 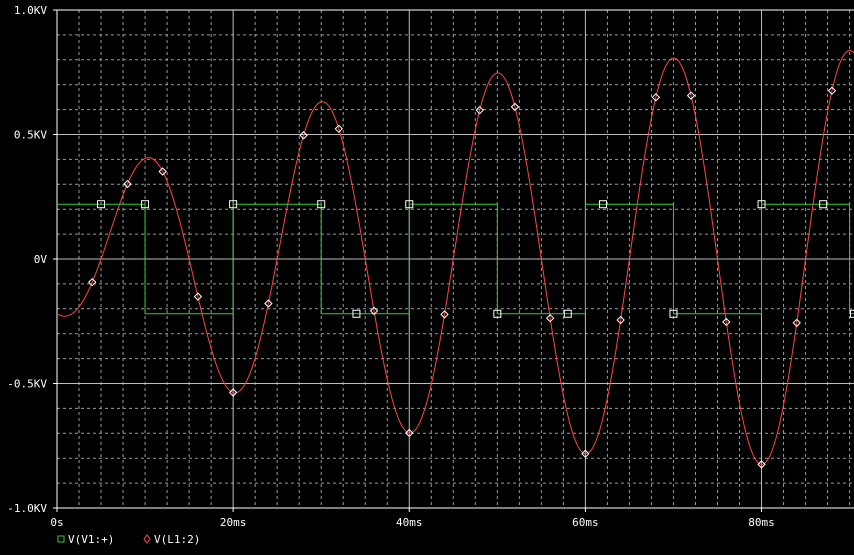 I want to click on x-tick-label: 40ms, so click(x=409, y=522).